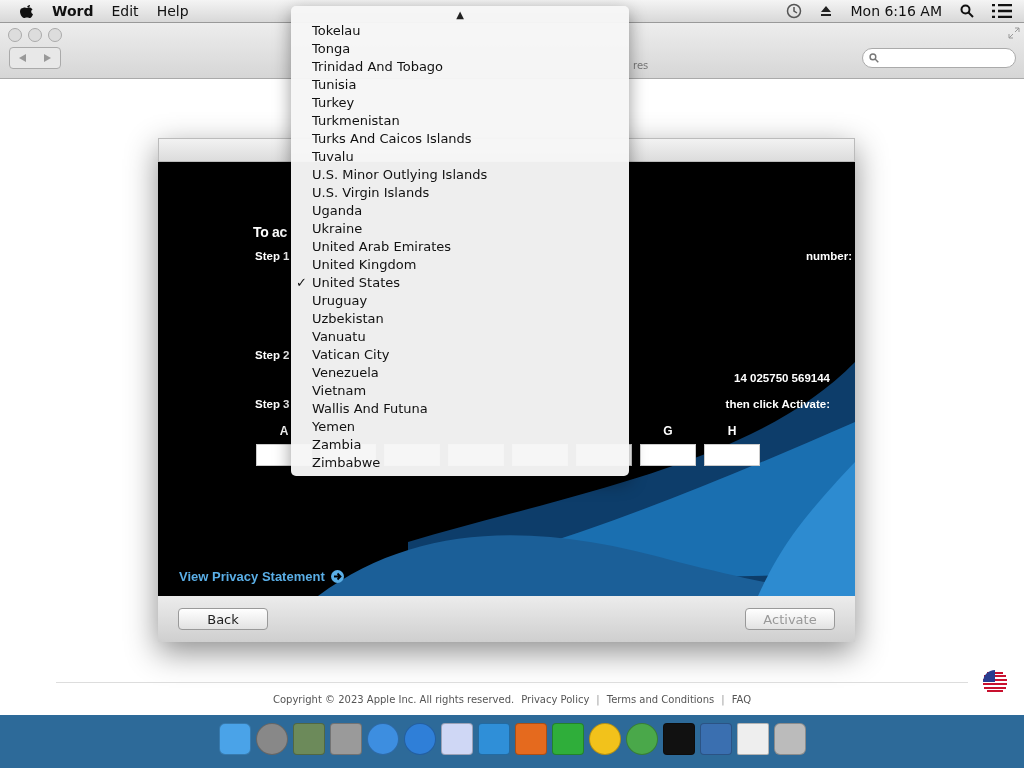  I want to click on search-field, so click(939, 58).